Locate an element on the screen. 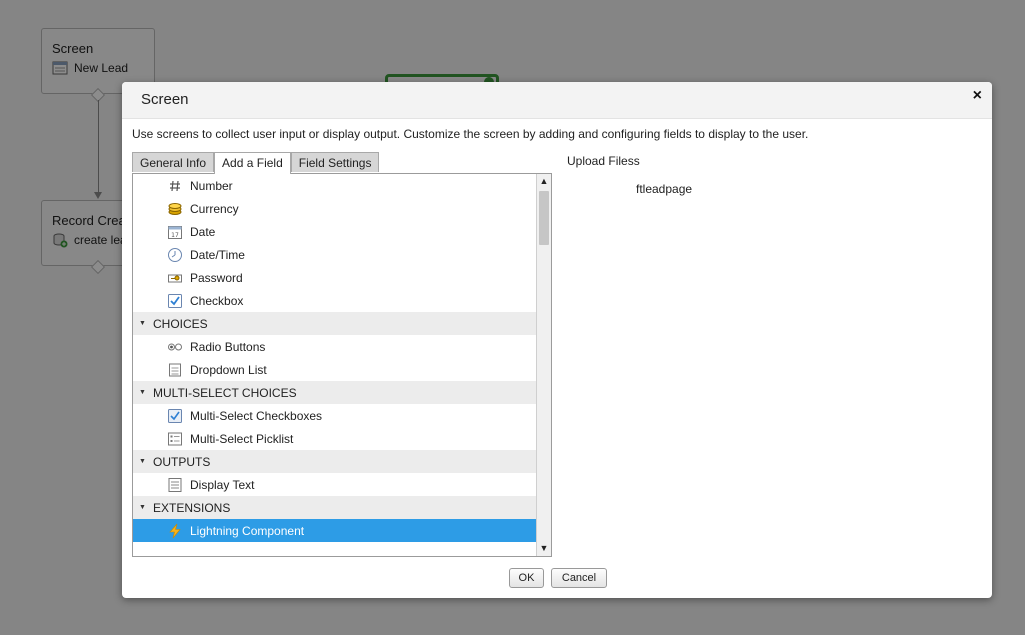  field-item-currency: Currency is located at coordinates (334, 208).